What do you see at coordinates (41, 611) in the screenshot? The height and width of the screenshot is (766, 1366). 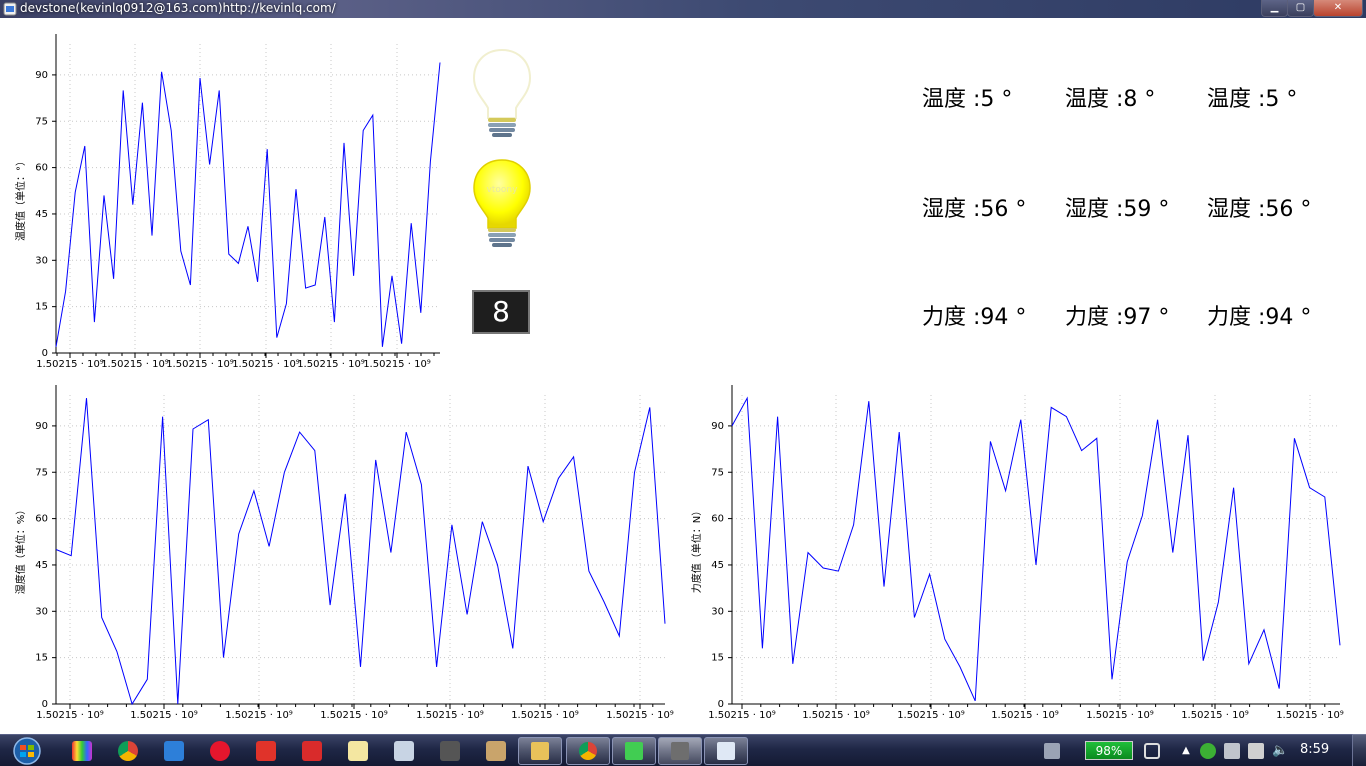 I see `hum-ytick-label: 30` at bounding box center [41, 611].